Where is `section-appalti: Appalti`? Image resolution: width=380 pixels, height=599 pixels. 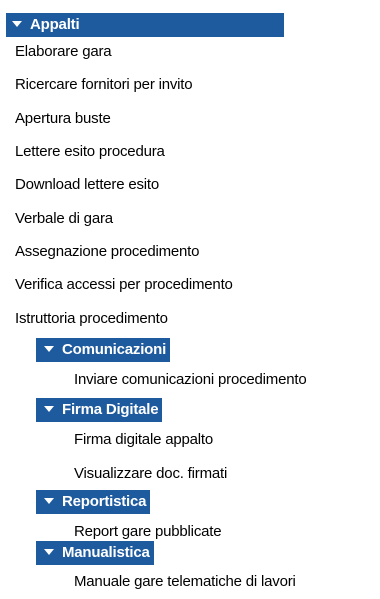 section-appalti: Appalti is located at coordinates (145, 25).